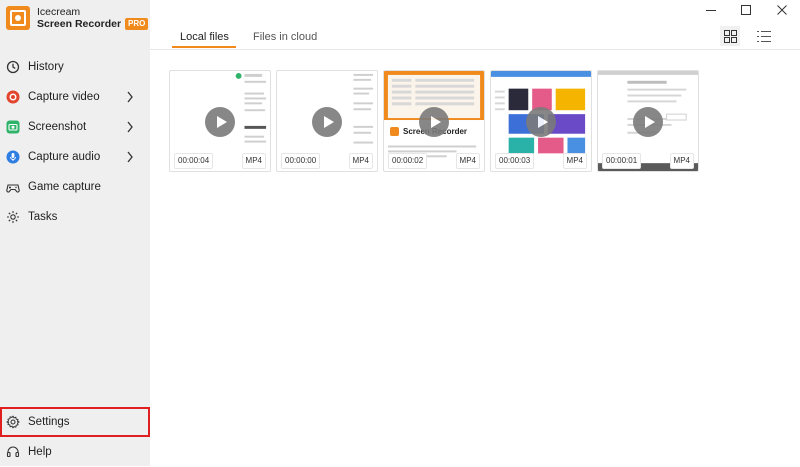 This screenshot has width=800, height=467. I want to click on app-name-line2: Screen Recorder, so click(79, 24).